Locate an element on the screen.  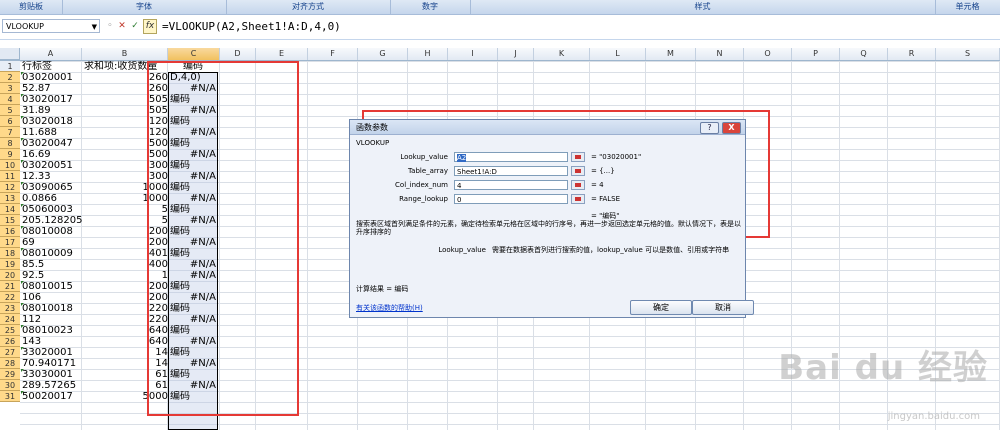
select-all-corner is located at coordinates (10, 54).